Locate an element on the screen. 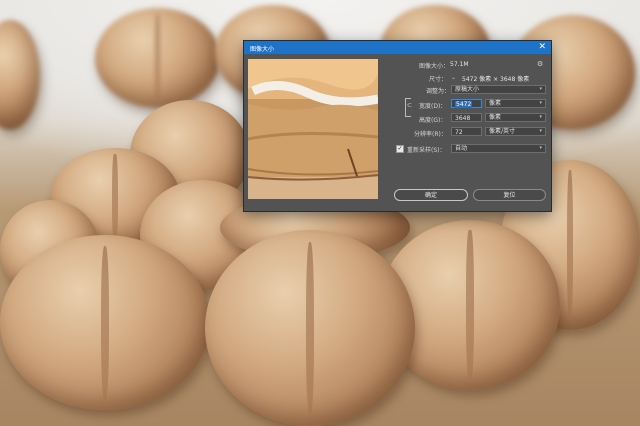 Image resolution: width=640 pixels, height=426 pixels. resample-value: 自动 is located at coordinates (461, 148).